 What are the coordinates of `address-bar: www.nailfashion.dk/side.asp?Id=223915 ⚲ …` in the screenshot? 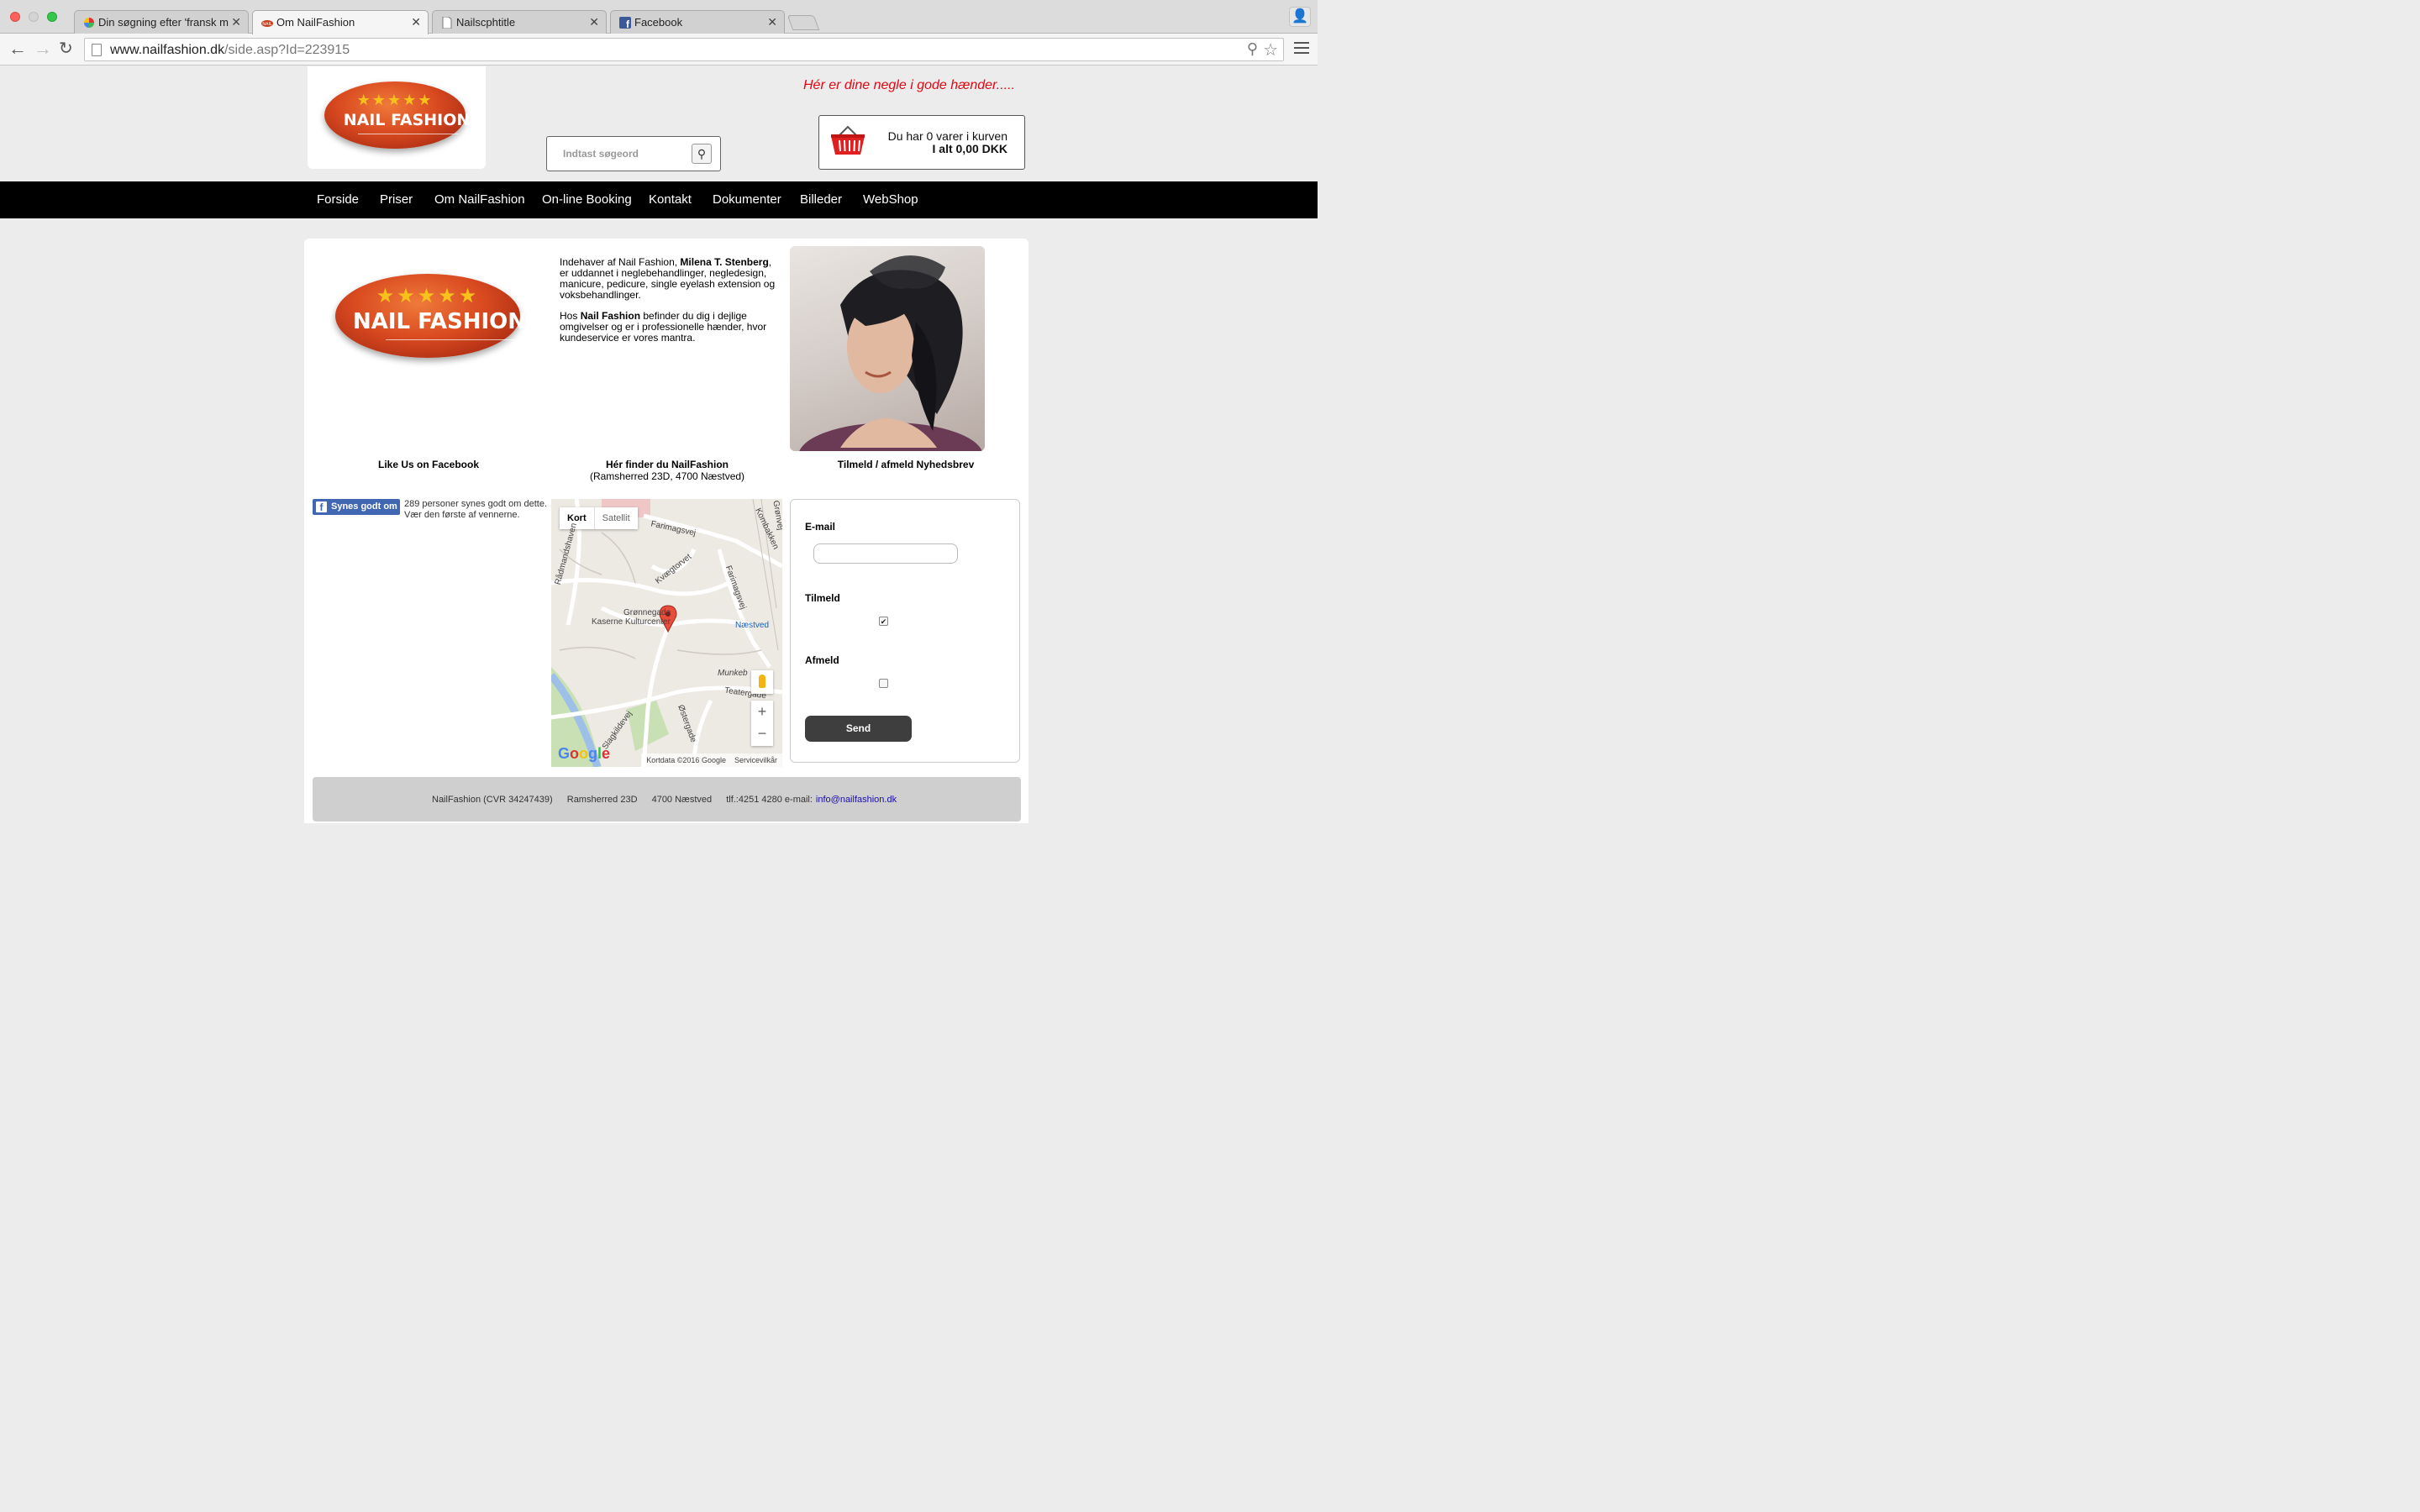 It's located at (684, 49).